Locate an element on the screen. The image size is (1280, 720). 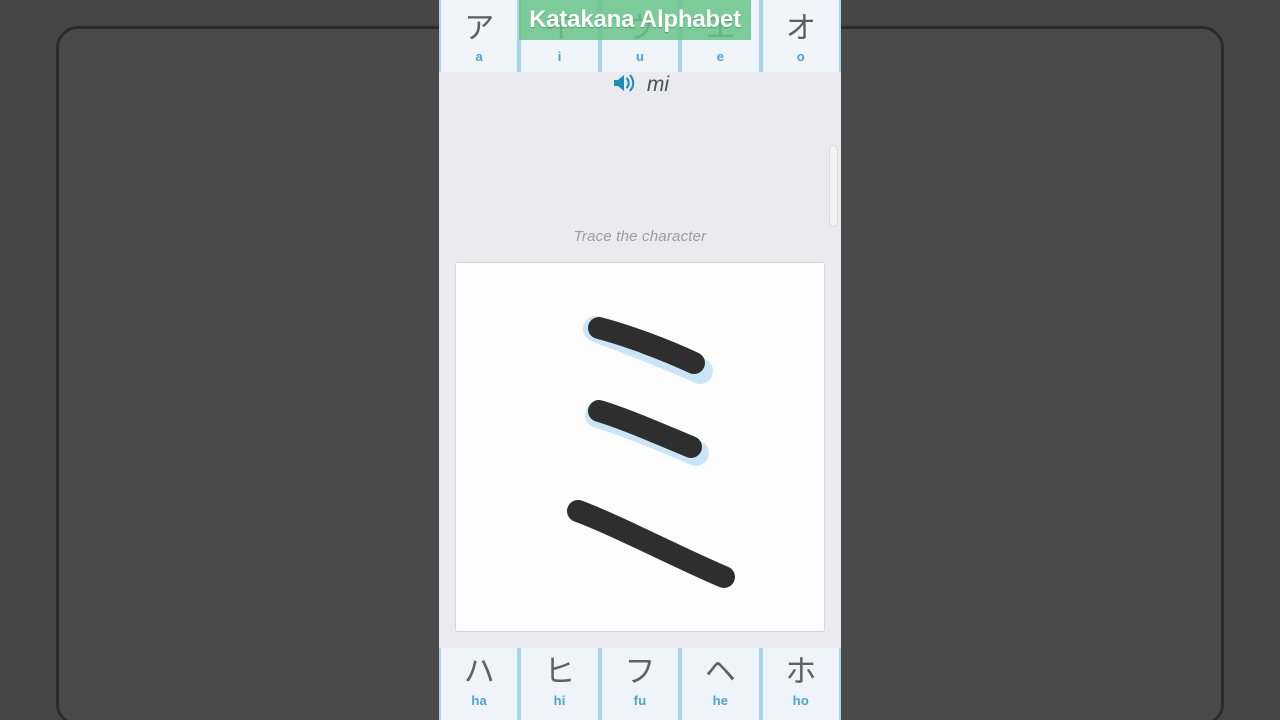
tracing-canvas is located at coordinates (640, 447).